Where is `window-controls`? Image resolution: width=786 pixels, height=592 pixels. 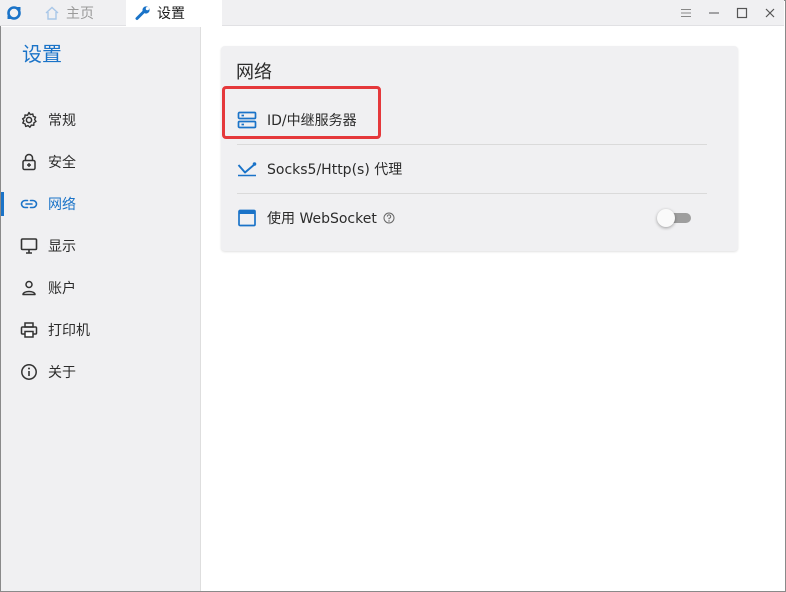 window-controls is located at coordinates (728, 13).